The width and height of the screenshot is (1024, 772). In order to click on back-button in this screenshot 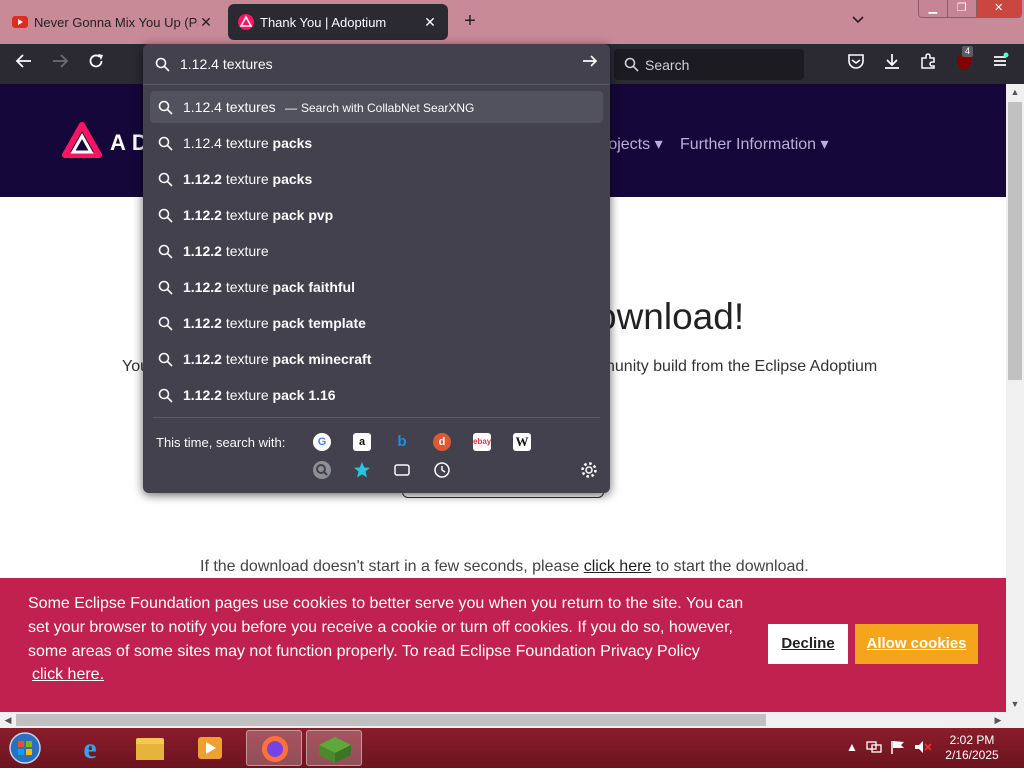, I will do `click(24, 64)`.